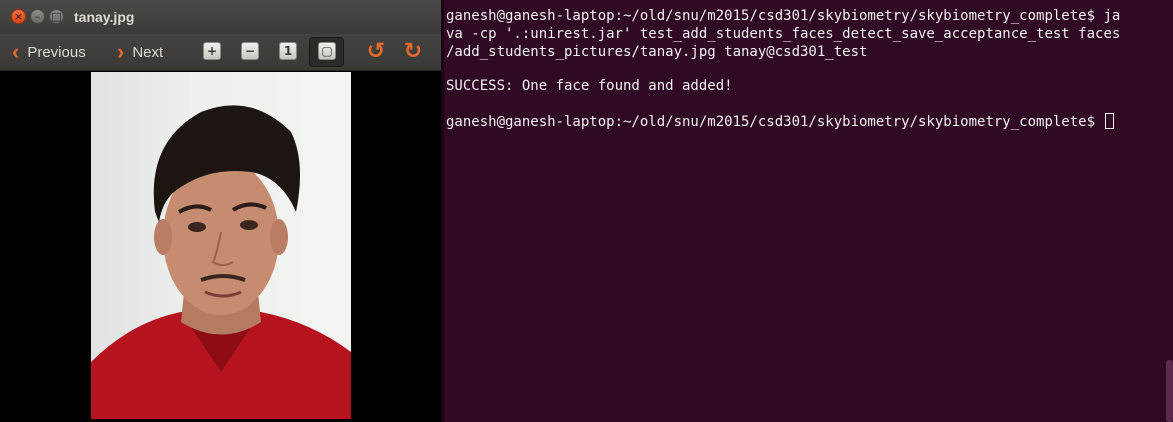 This screenshot has height=422, width=1173. Describe the element at coordinates (56, 52) in the screenshot. I see `previous-label: Previous` at that location.